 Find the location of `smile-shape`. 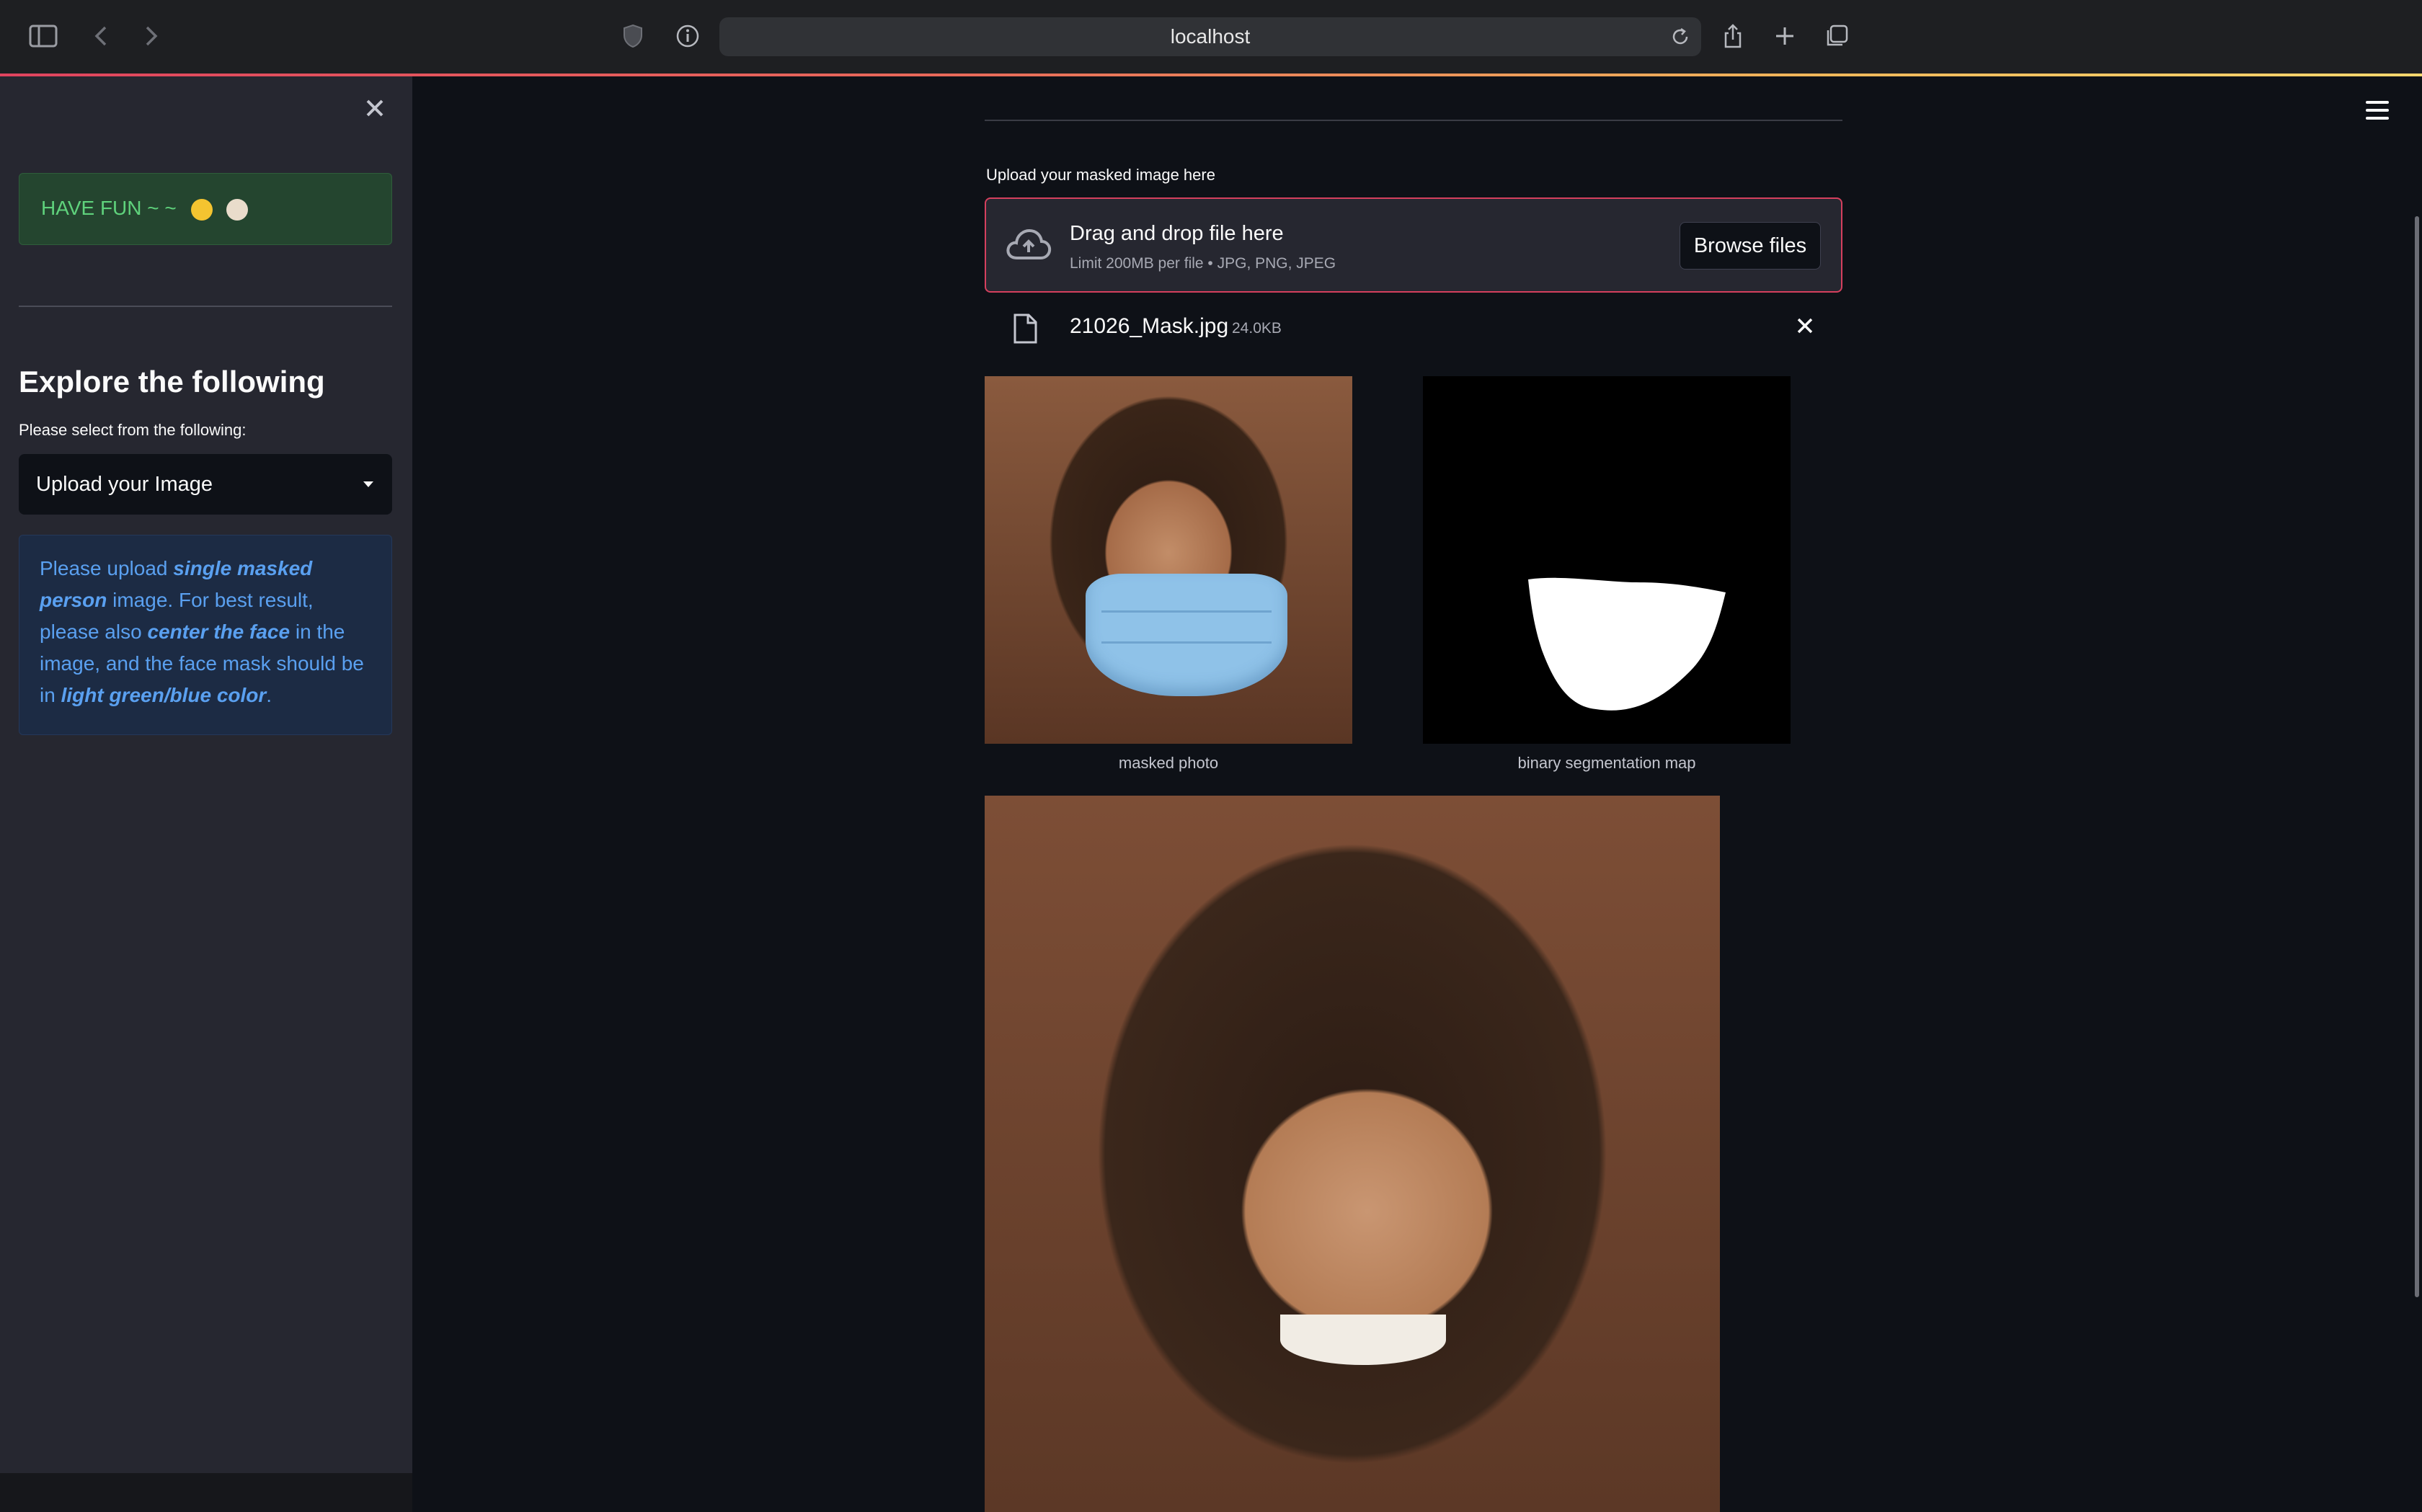

smile-shape is located at coordinates (1363, 1340).